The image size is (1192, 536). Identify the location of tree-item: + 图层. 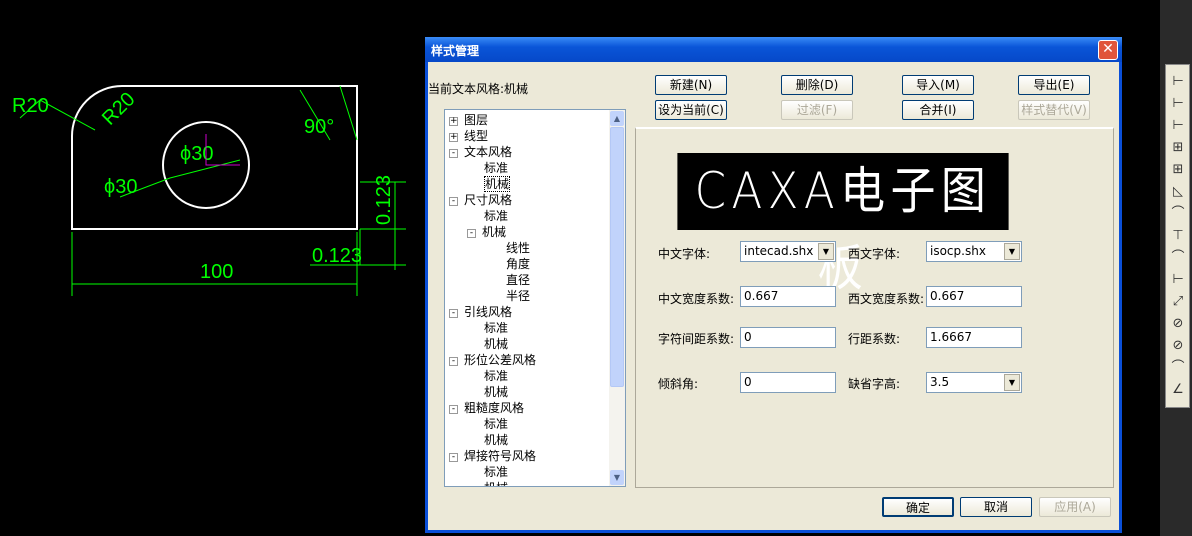
(468, 120).